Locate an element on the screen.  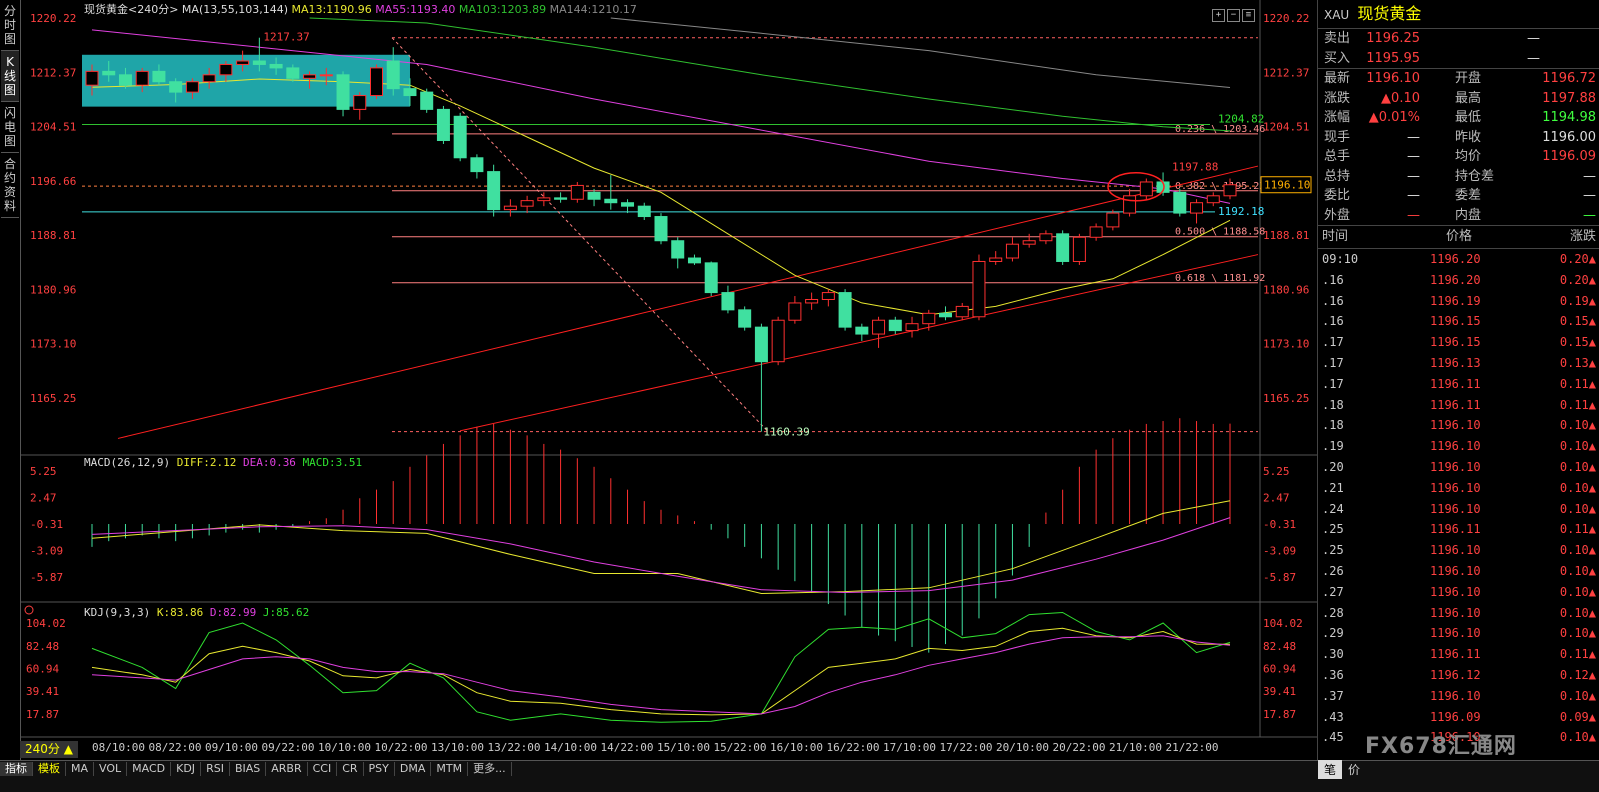
tick-row: .37 1196.10 0.10▲ is located at coordinates (1458, 696).